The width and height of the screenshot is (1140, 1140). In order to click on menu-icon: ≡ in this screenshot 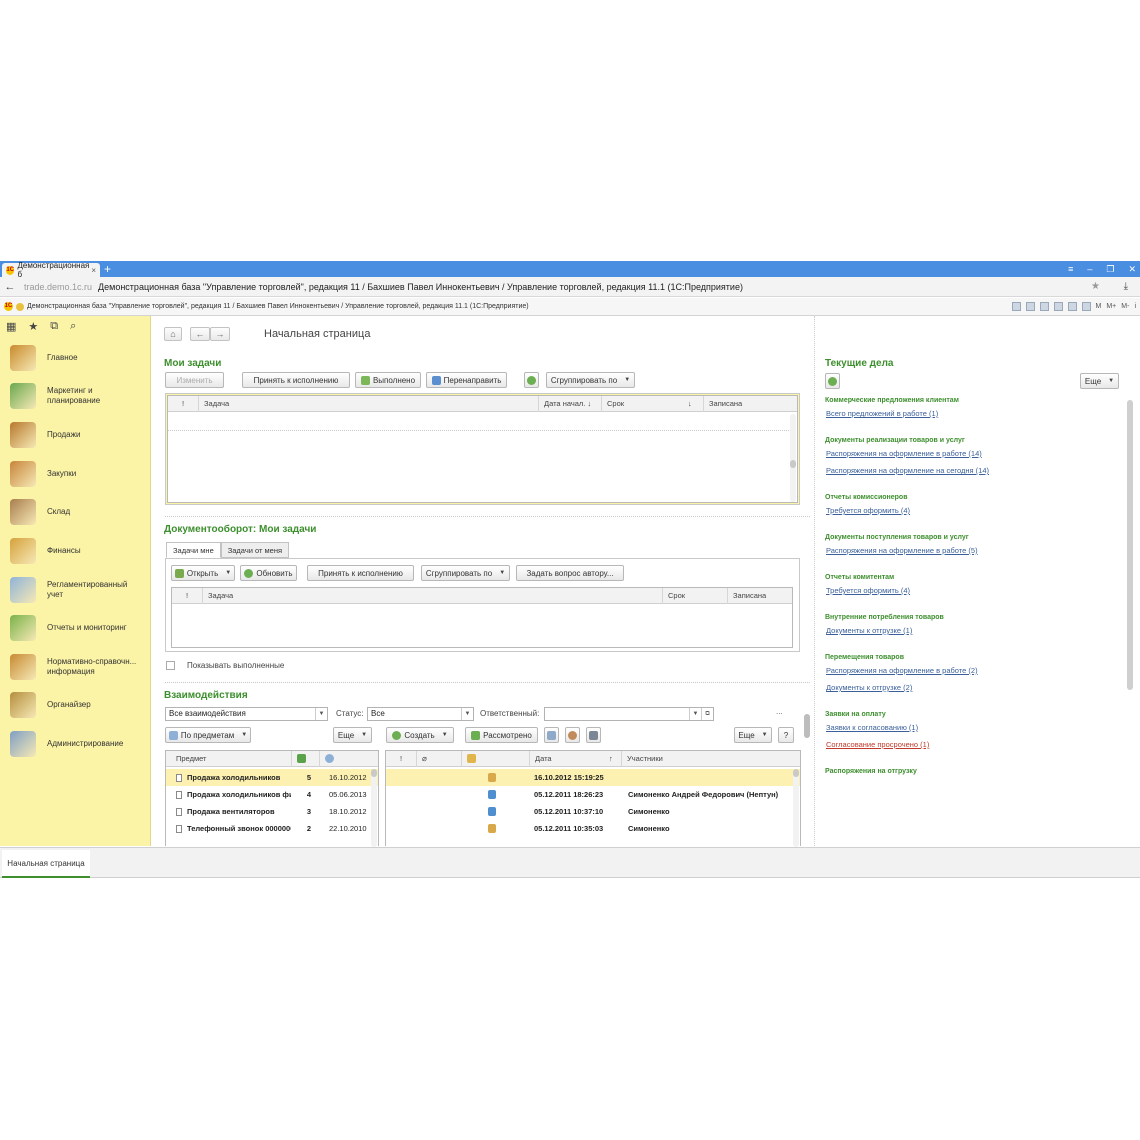, I will do `click(1070, 269)`.